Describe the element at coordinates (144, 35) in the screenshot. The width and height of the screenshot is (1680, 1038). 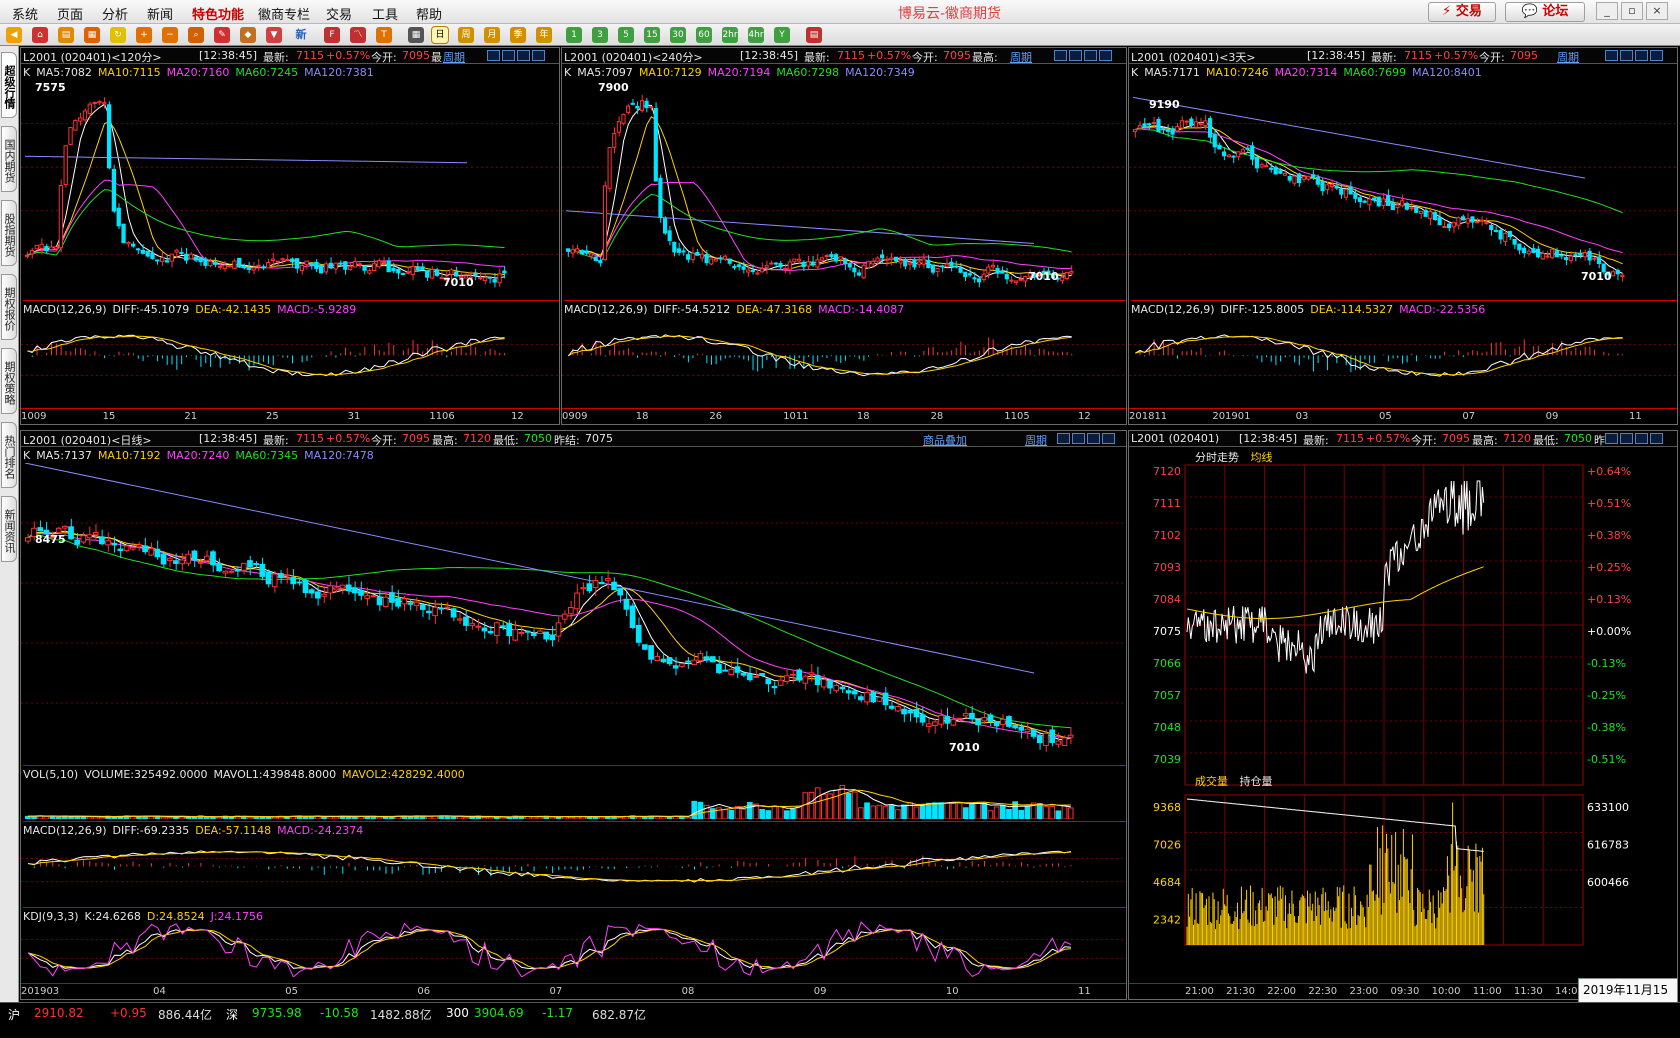
I see `zoom-in-icon: +` at that location.